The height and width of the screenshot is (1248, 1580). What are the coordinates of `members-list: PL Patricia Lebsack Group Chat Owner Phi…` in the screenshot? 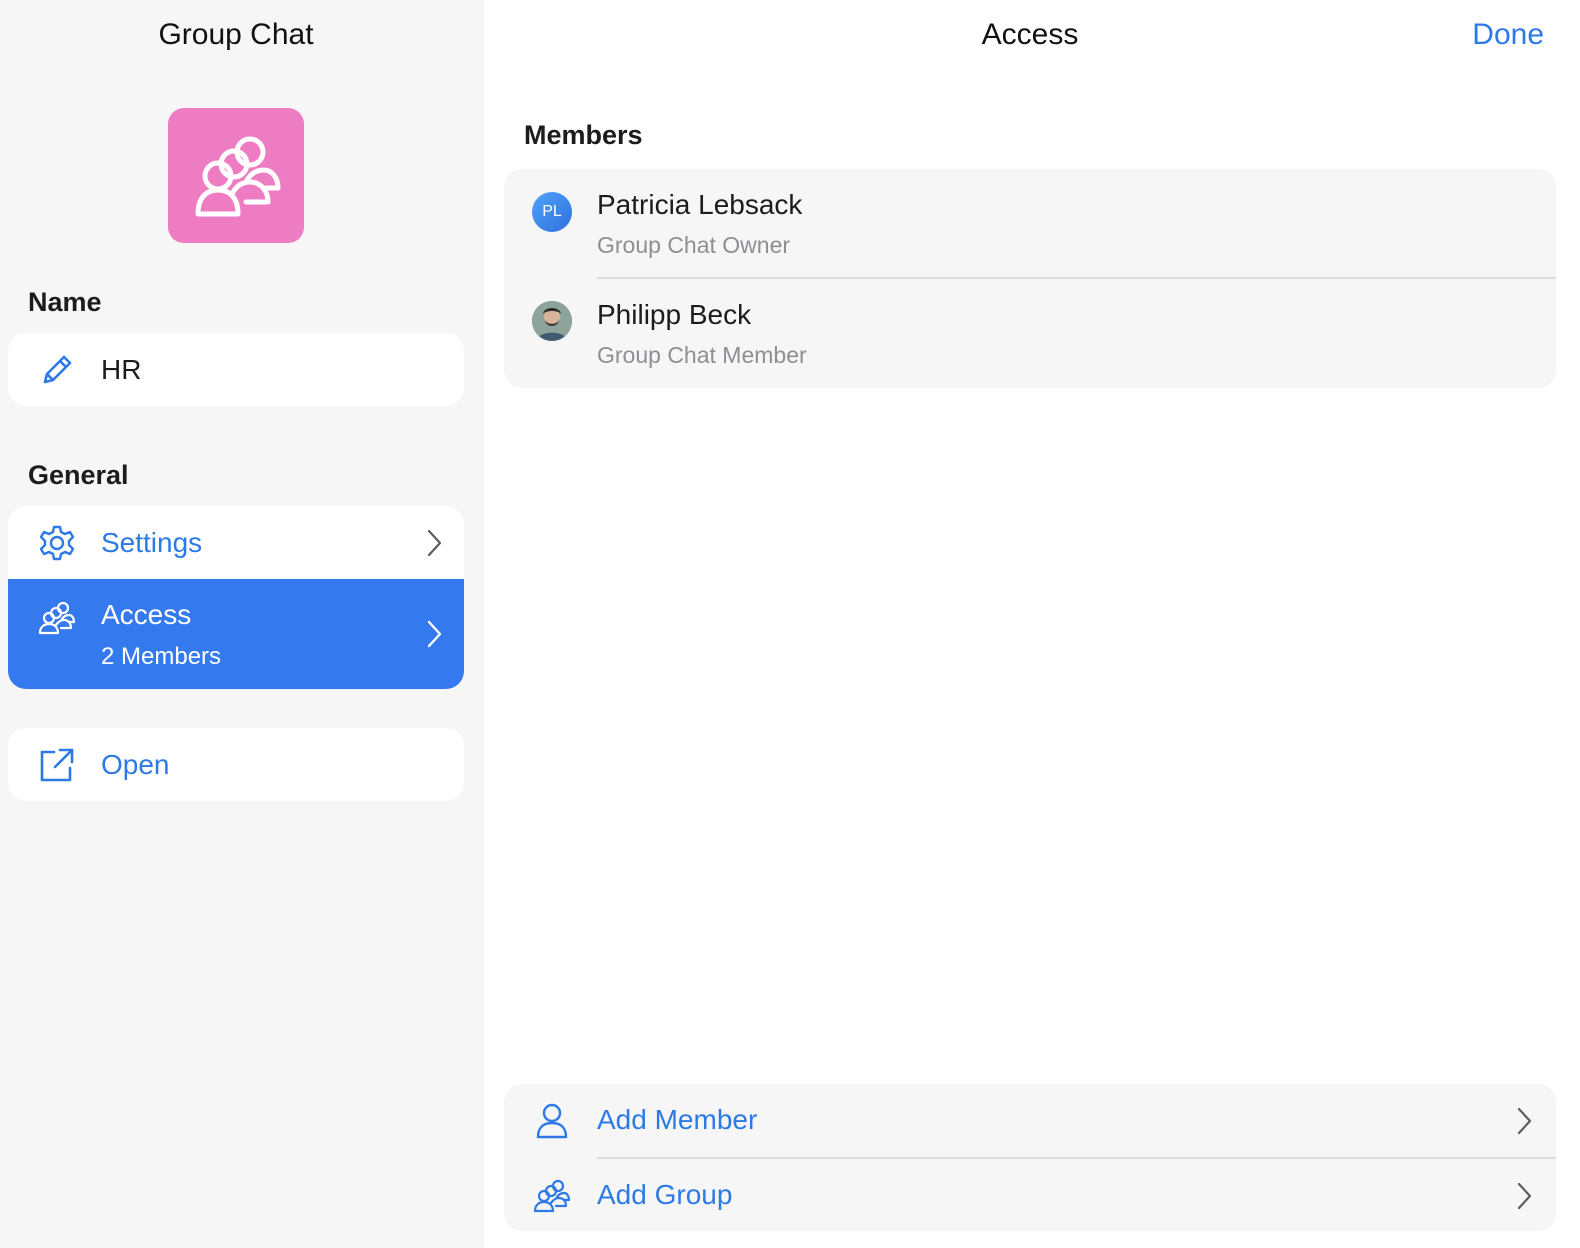 It's located at (1030, 278).